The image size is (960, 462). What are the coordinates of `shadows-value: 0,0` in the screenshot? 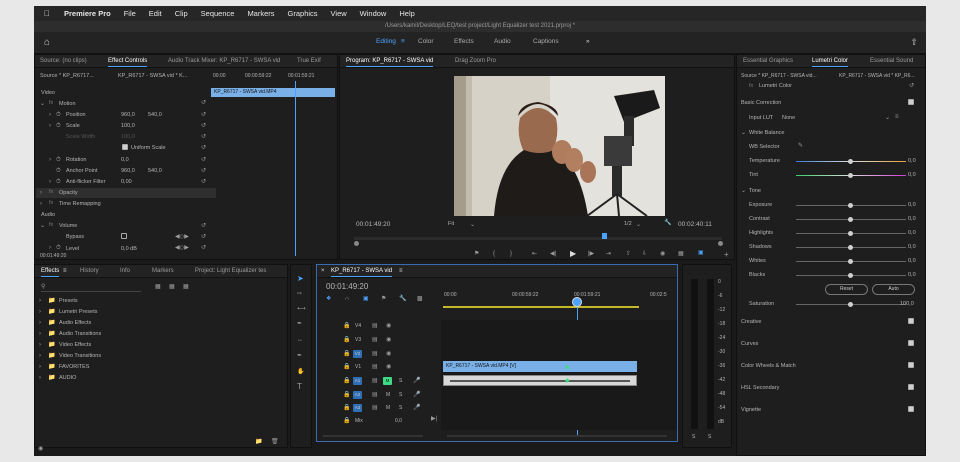 It's located at (912, 247).